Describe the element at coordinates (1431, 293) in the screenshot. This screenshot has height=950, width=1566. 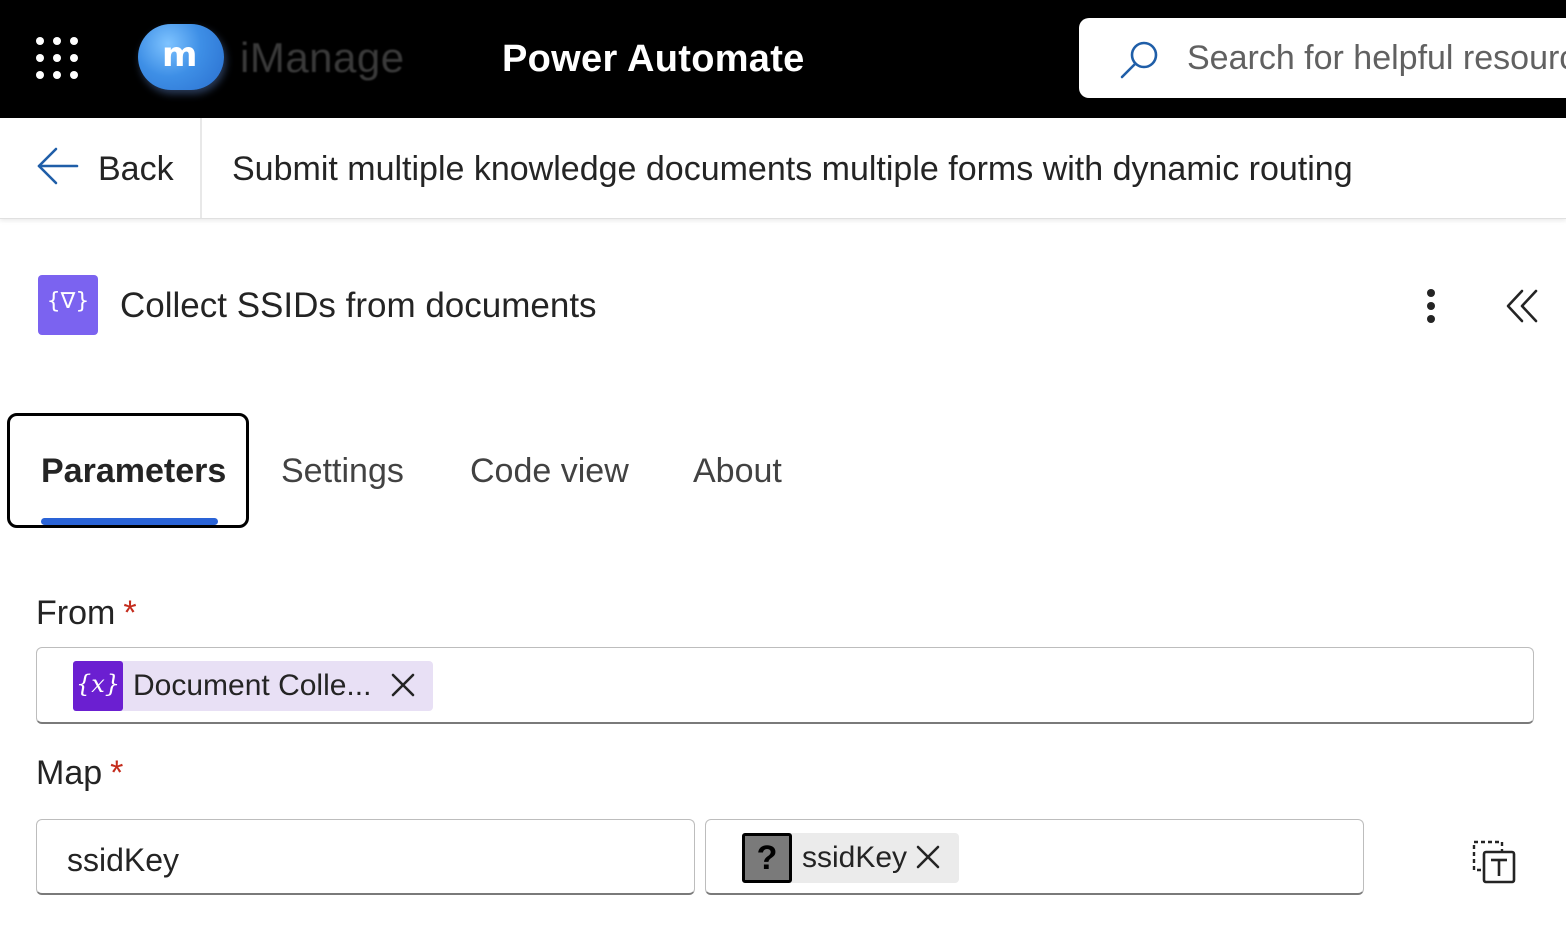
I see `more-vertical-icon` at that location.